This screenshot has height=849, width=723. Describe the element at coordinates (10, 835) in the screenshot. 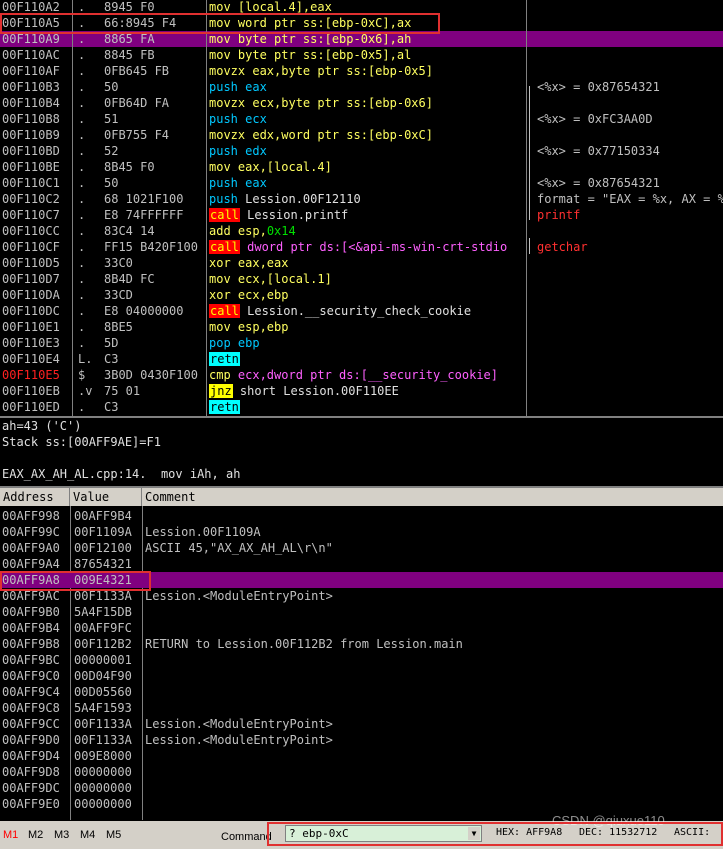

I see `tab-m1: M1` at that location.